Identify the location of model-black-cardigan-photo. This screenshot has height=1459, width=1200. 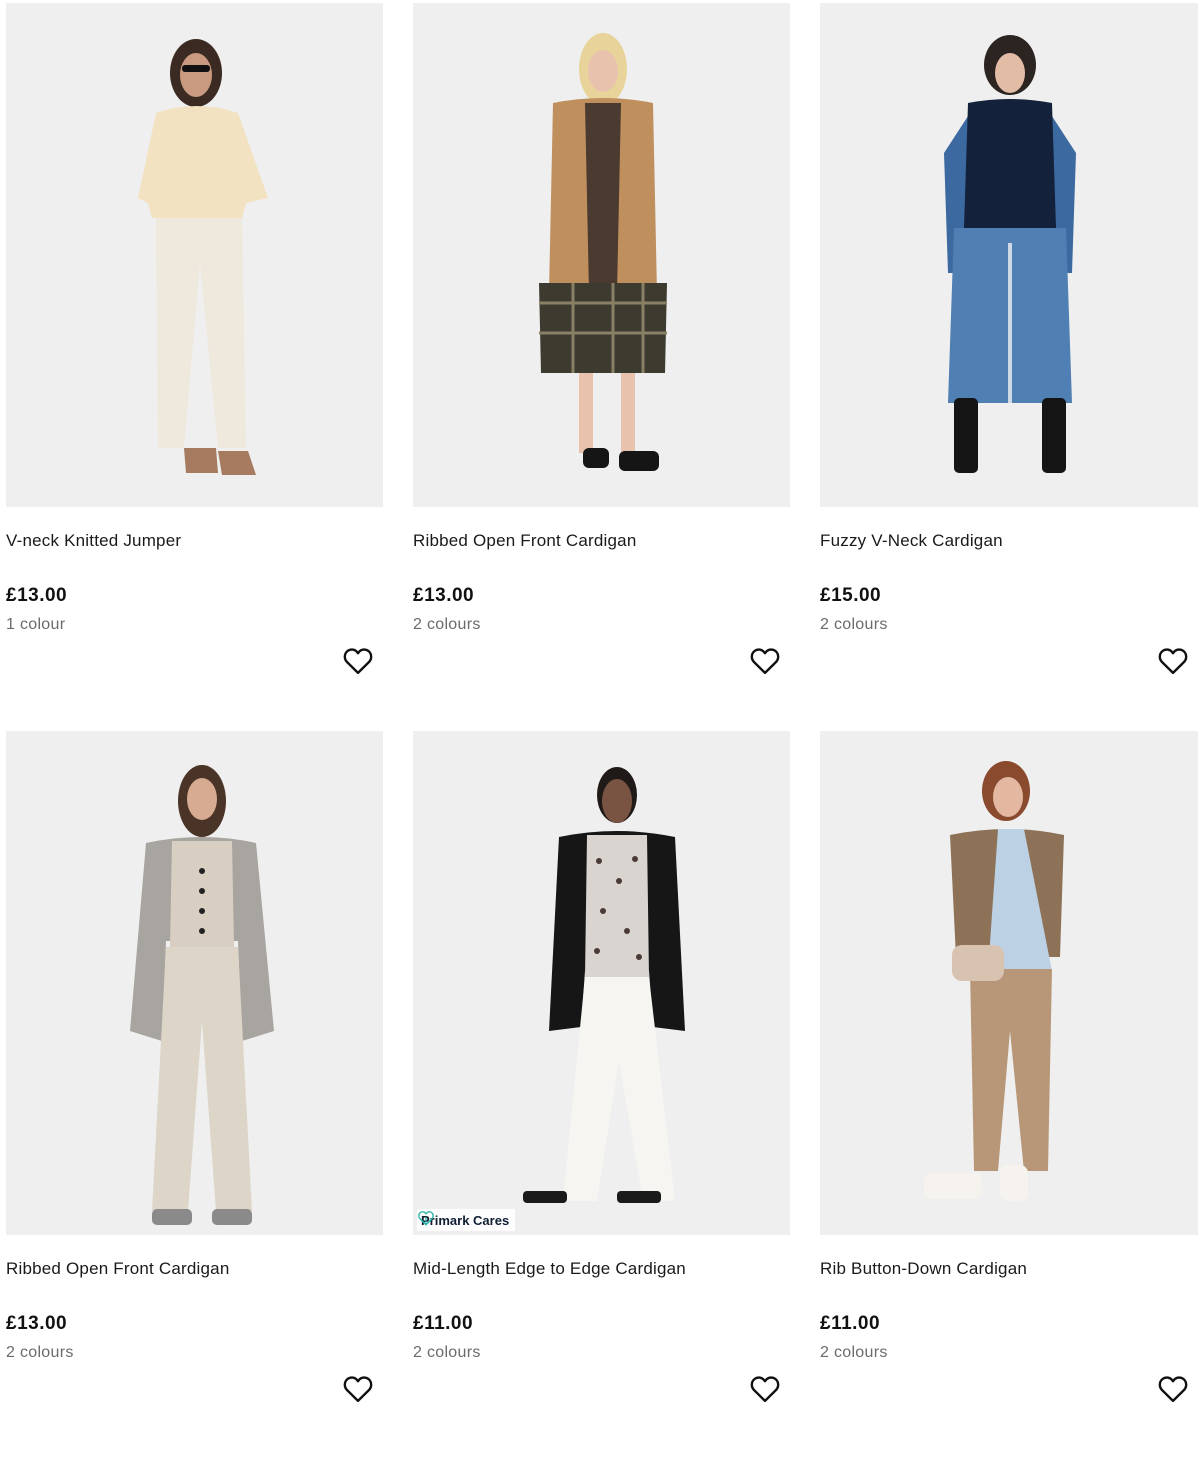
(601, 983).